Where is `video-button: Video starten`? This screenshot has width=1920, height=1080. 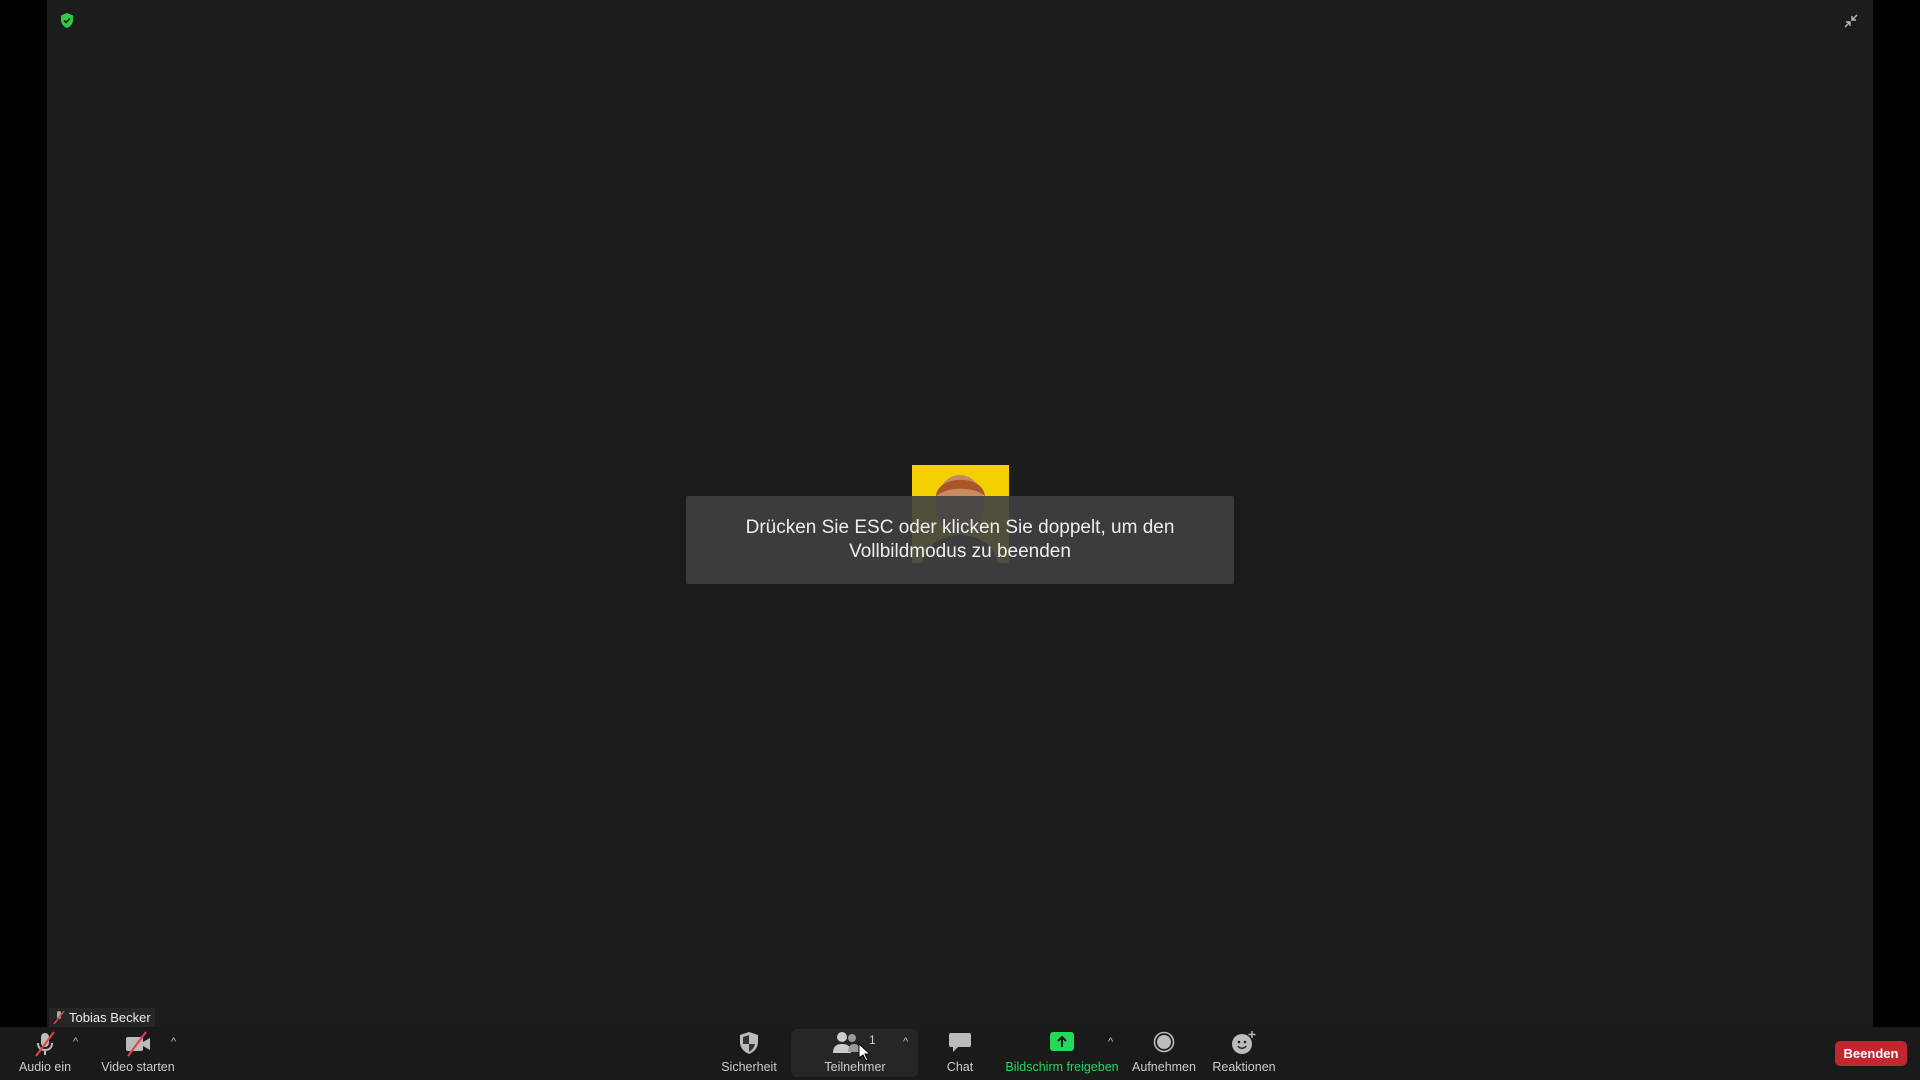
video-button: Video starten is located at coordinates (138, 1053).